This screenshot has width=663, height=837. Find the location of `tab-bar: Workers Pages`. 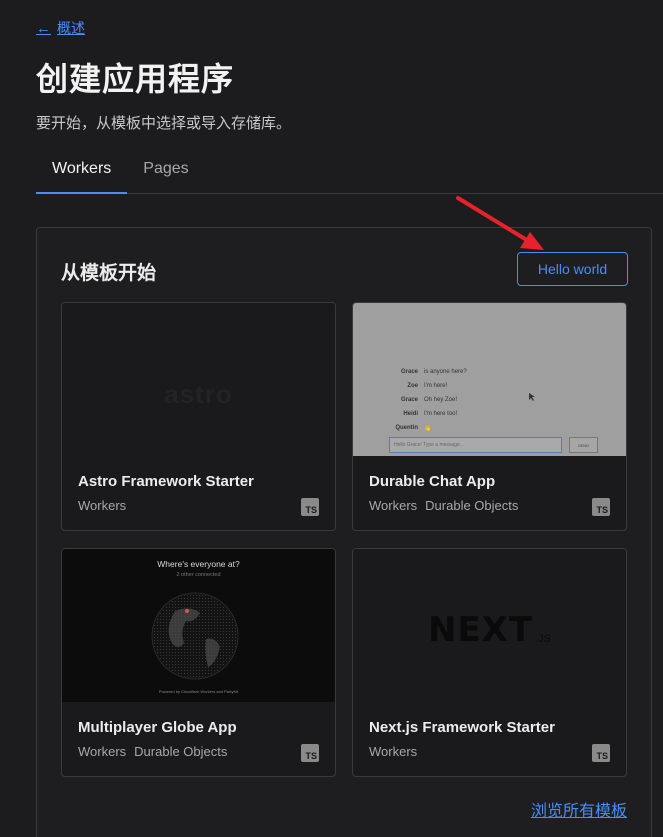

tab-bar: Workers Pages is located at coordinates (349, 170).